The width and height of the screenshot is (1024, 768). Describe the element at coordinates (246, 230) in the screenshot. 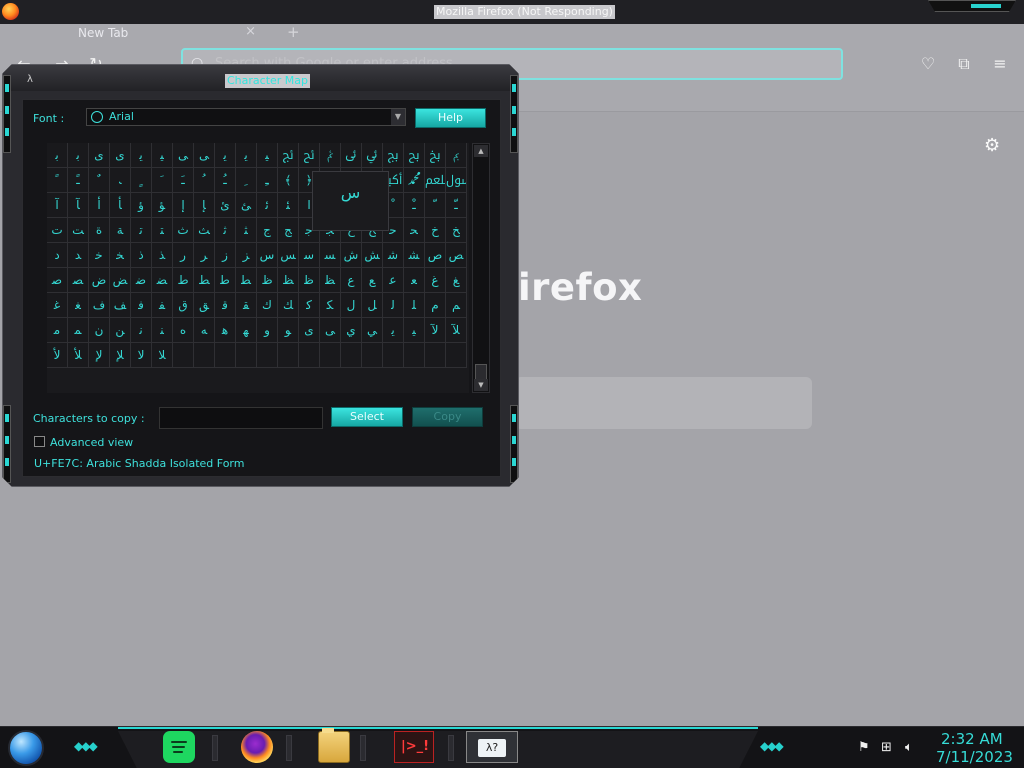

I see `char-cell: ﺜ` at that location.